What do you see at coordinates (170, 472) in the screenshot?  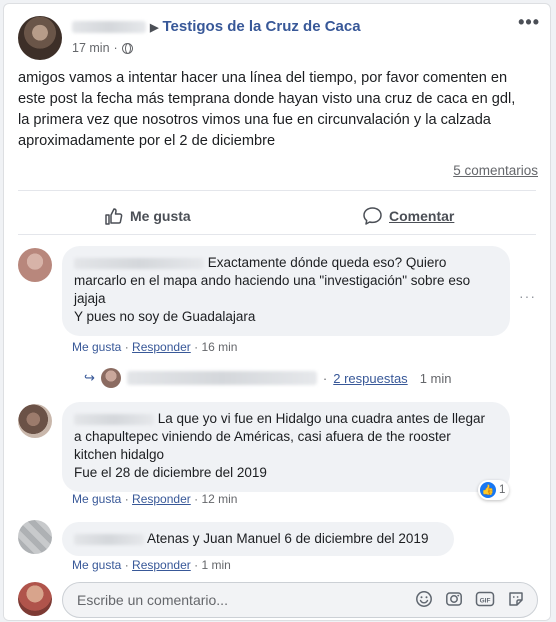 I see `comment-text-line: Fue el 28 de diciembre del 2019` at bounding box center [170, 472].